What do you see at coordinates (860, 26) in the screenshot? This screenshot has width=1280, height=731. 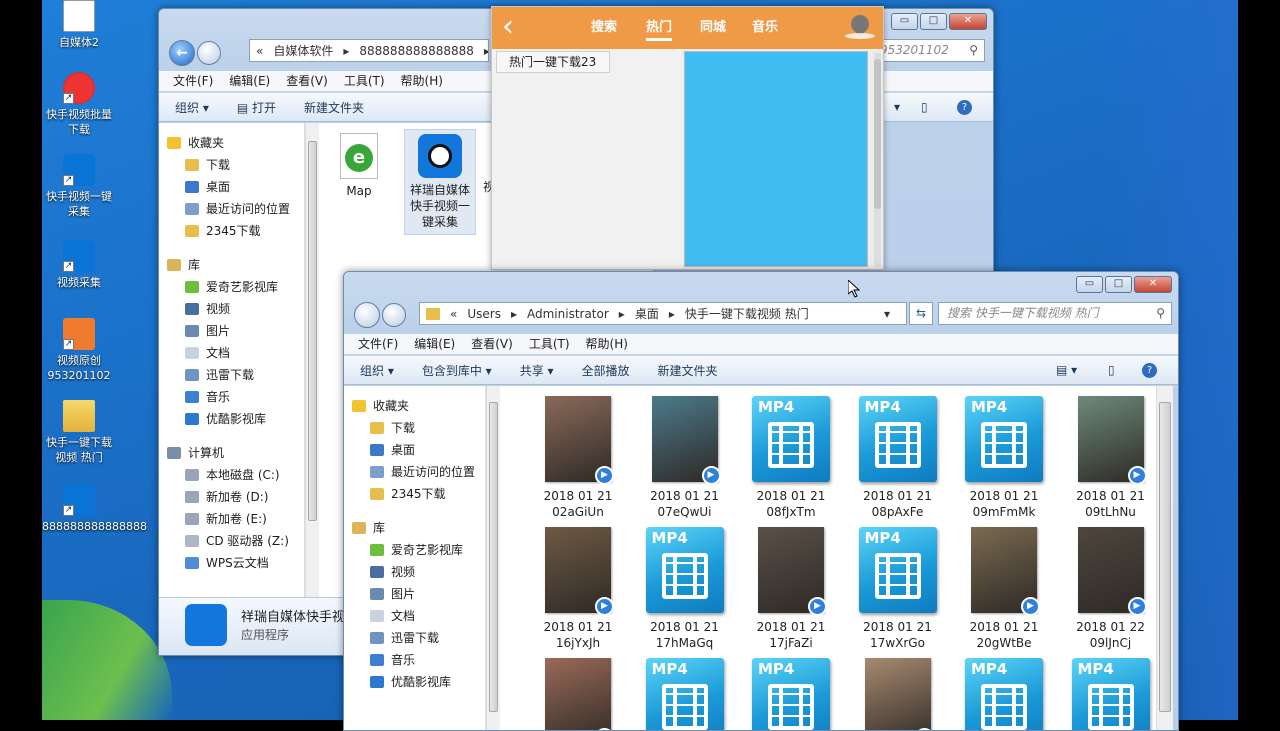 I see `location-icon` at bounding box center [860, 26].